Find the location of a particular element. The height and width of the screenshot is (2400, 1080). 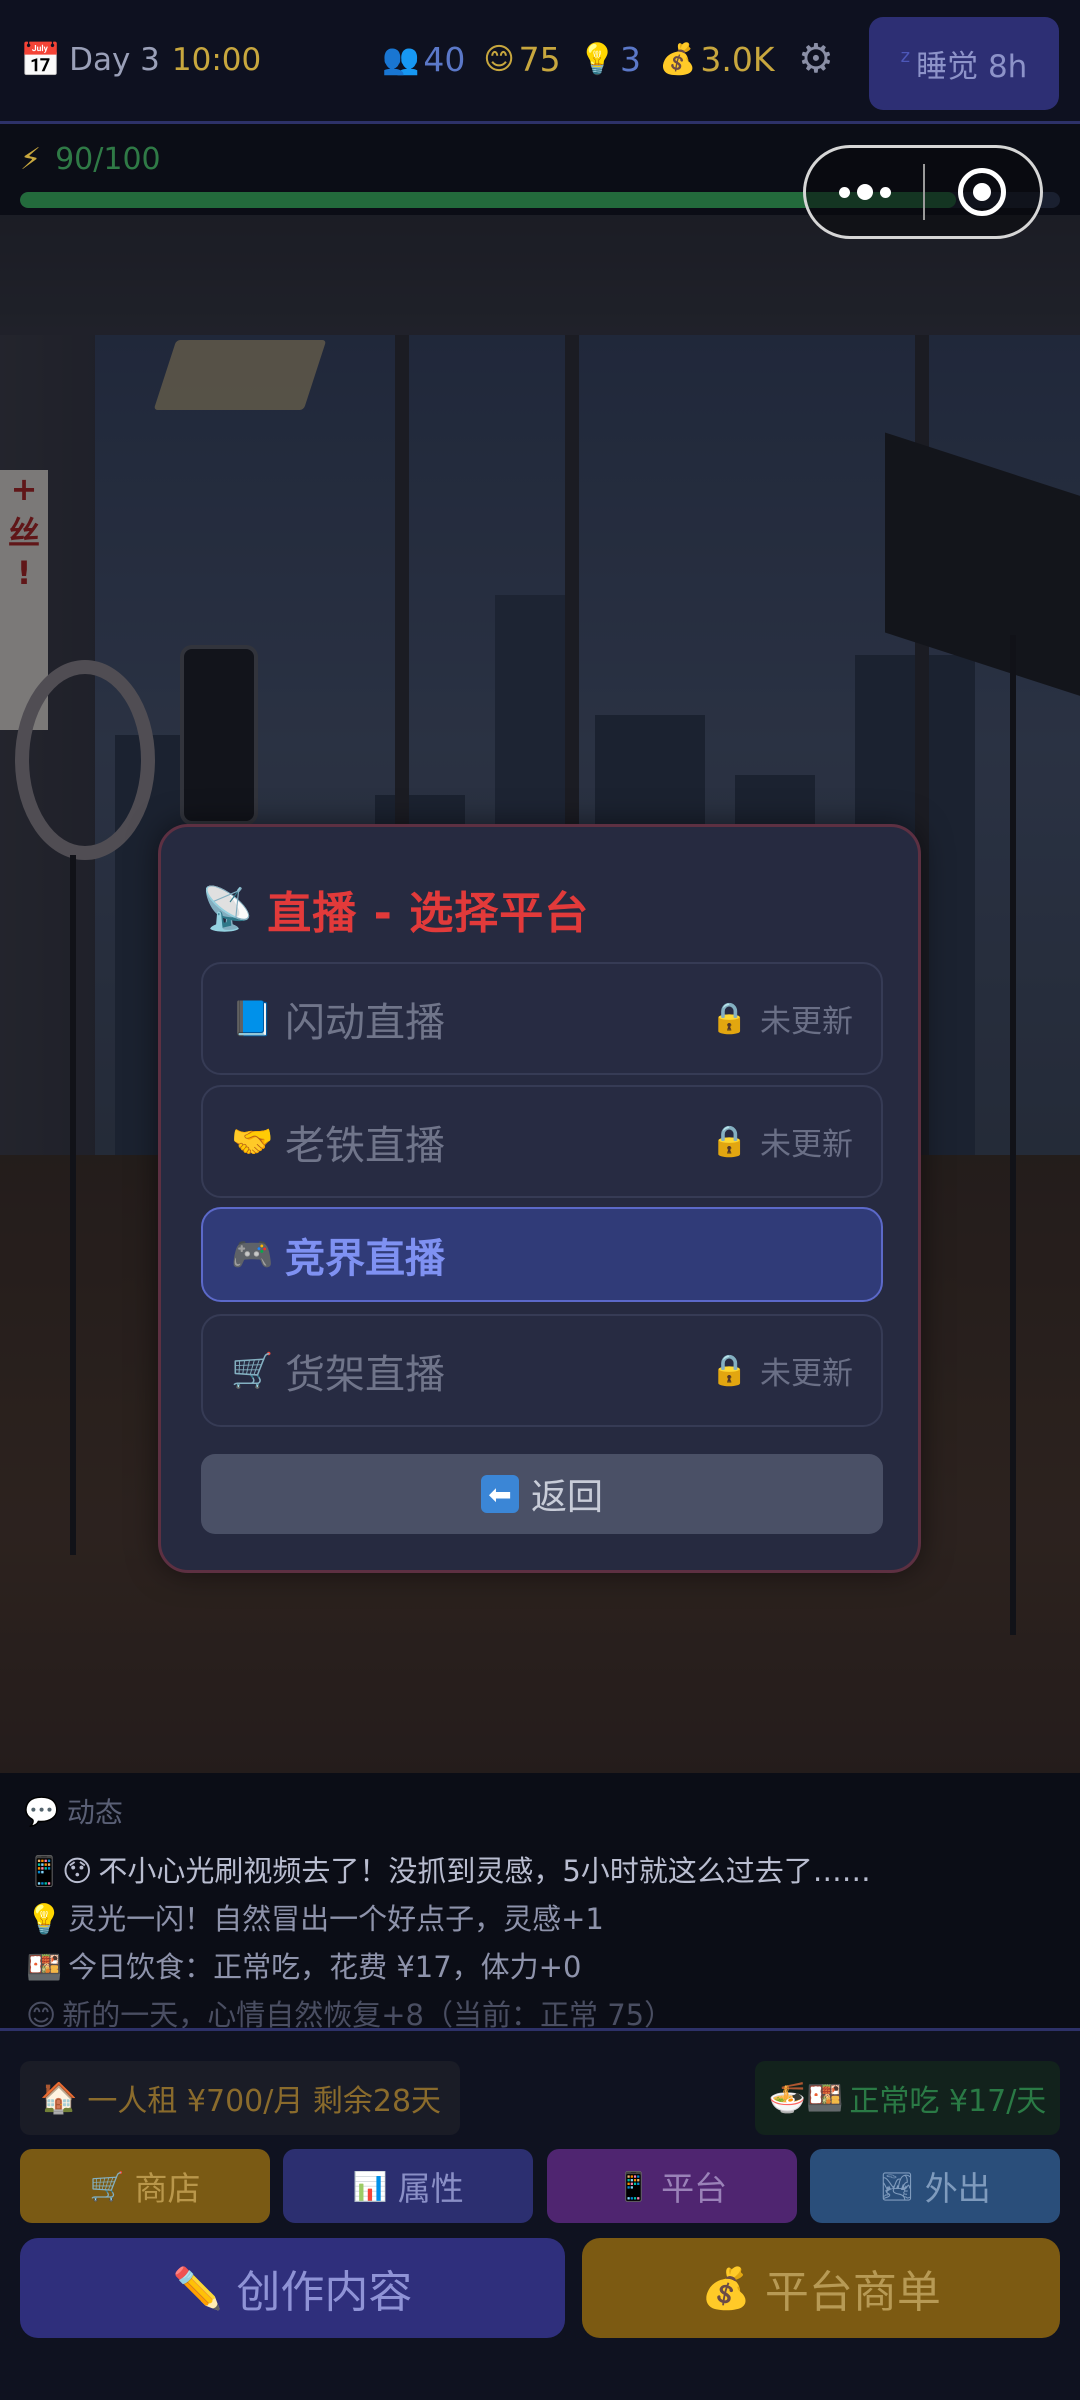

fans-value: 40 is located at coordinates (444, 59).